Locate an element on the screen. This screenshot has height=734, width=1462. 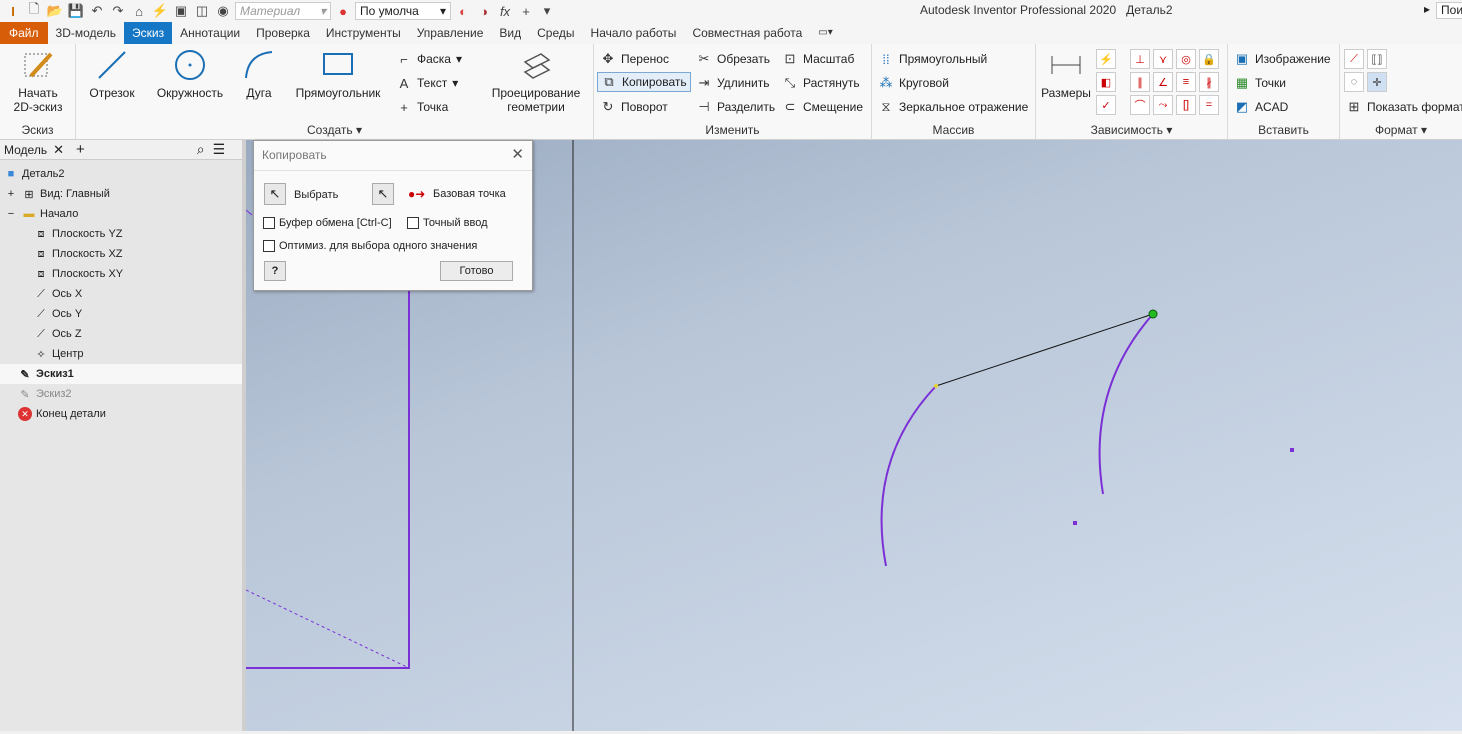
tab-tools: Инструменты is located at coordinates (363, 33).